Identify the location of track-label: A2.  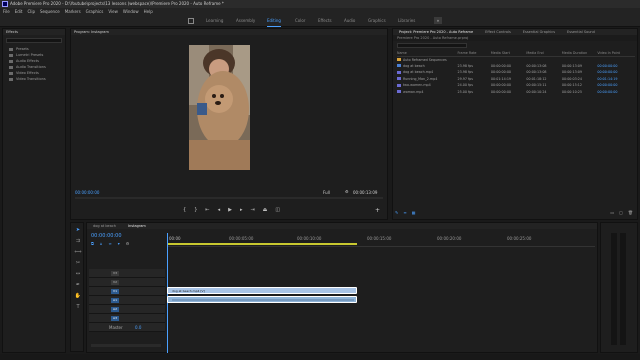
(115, 309).